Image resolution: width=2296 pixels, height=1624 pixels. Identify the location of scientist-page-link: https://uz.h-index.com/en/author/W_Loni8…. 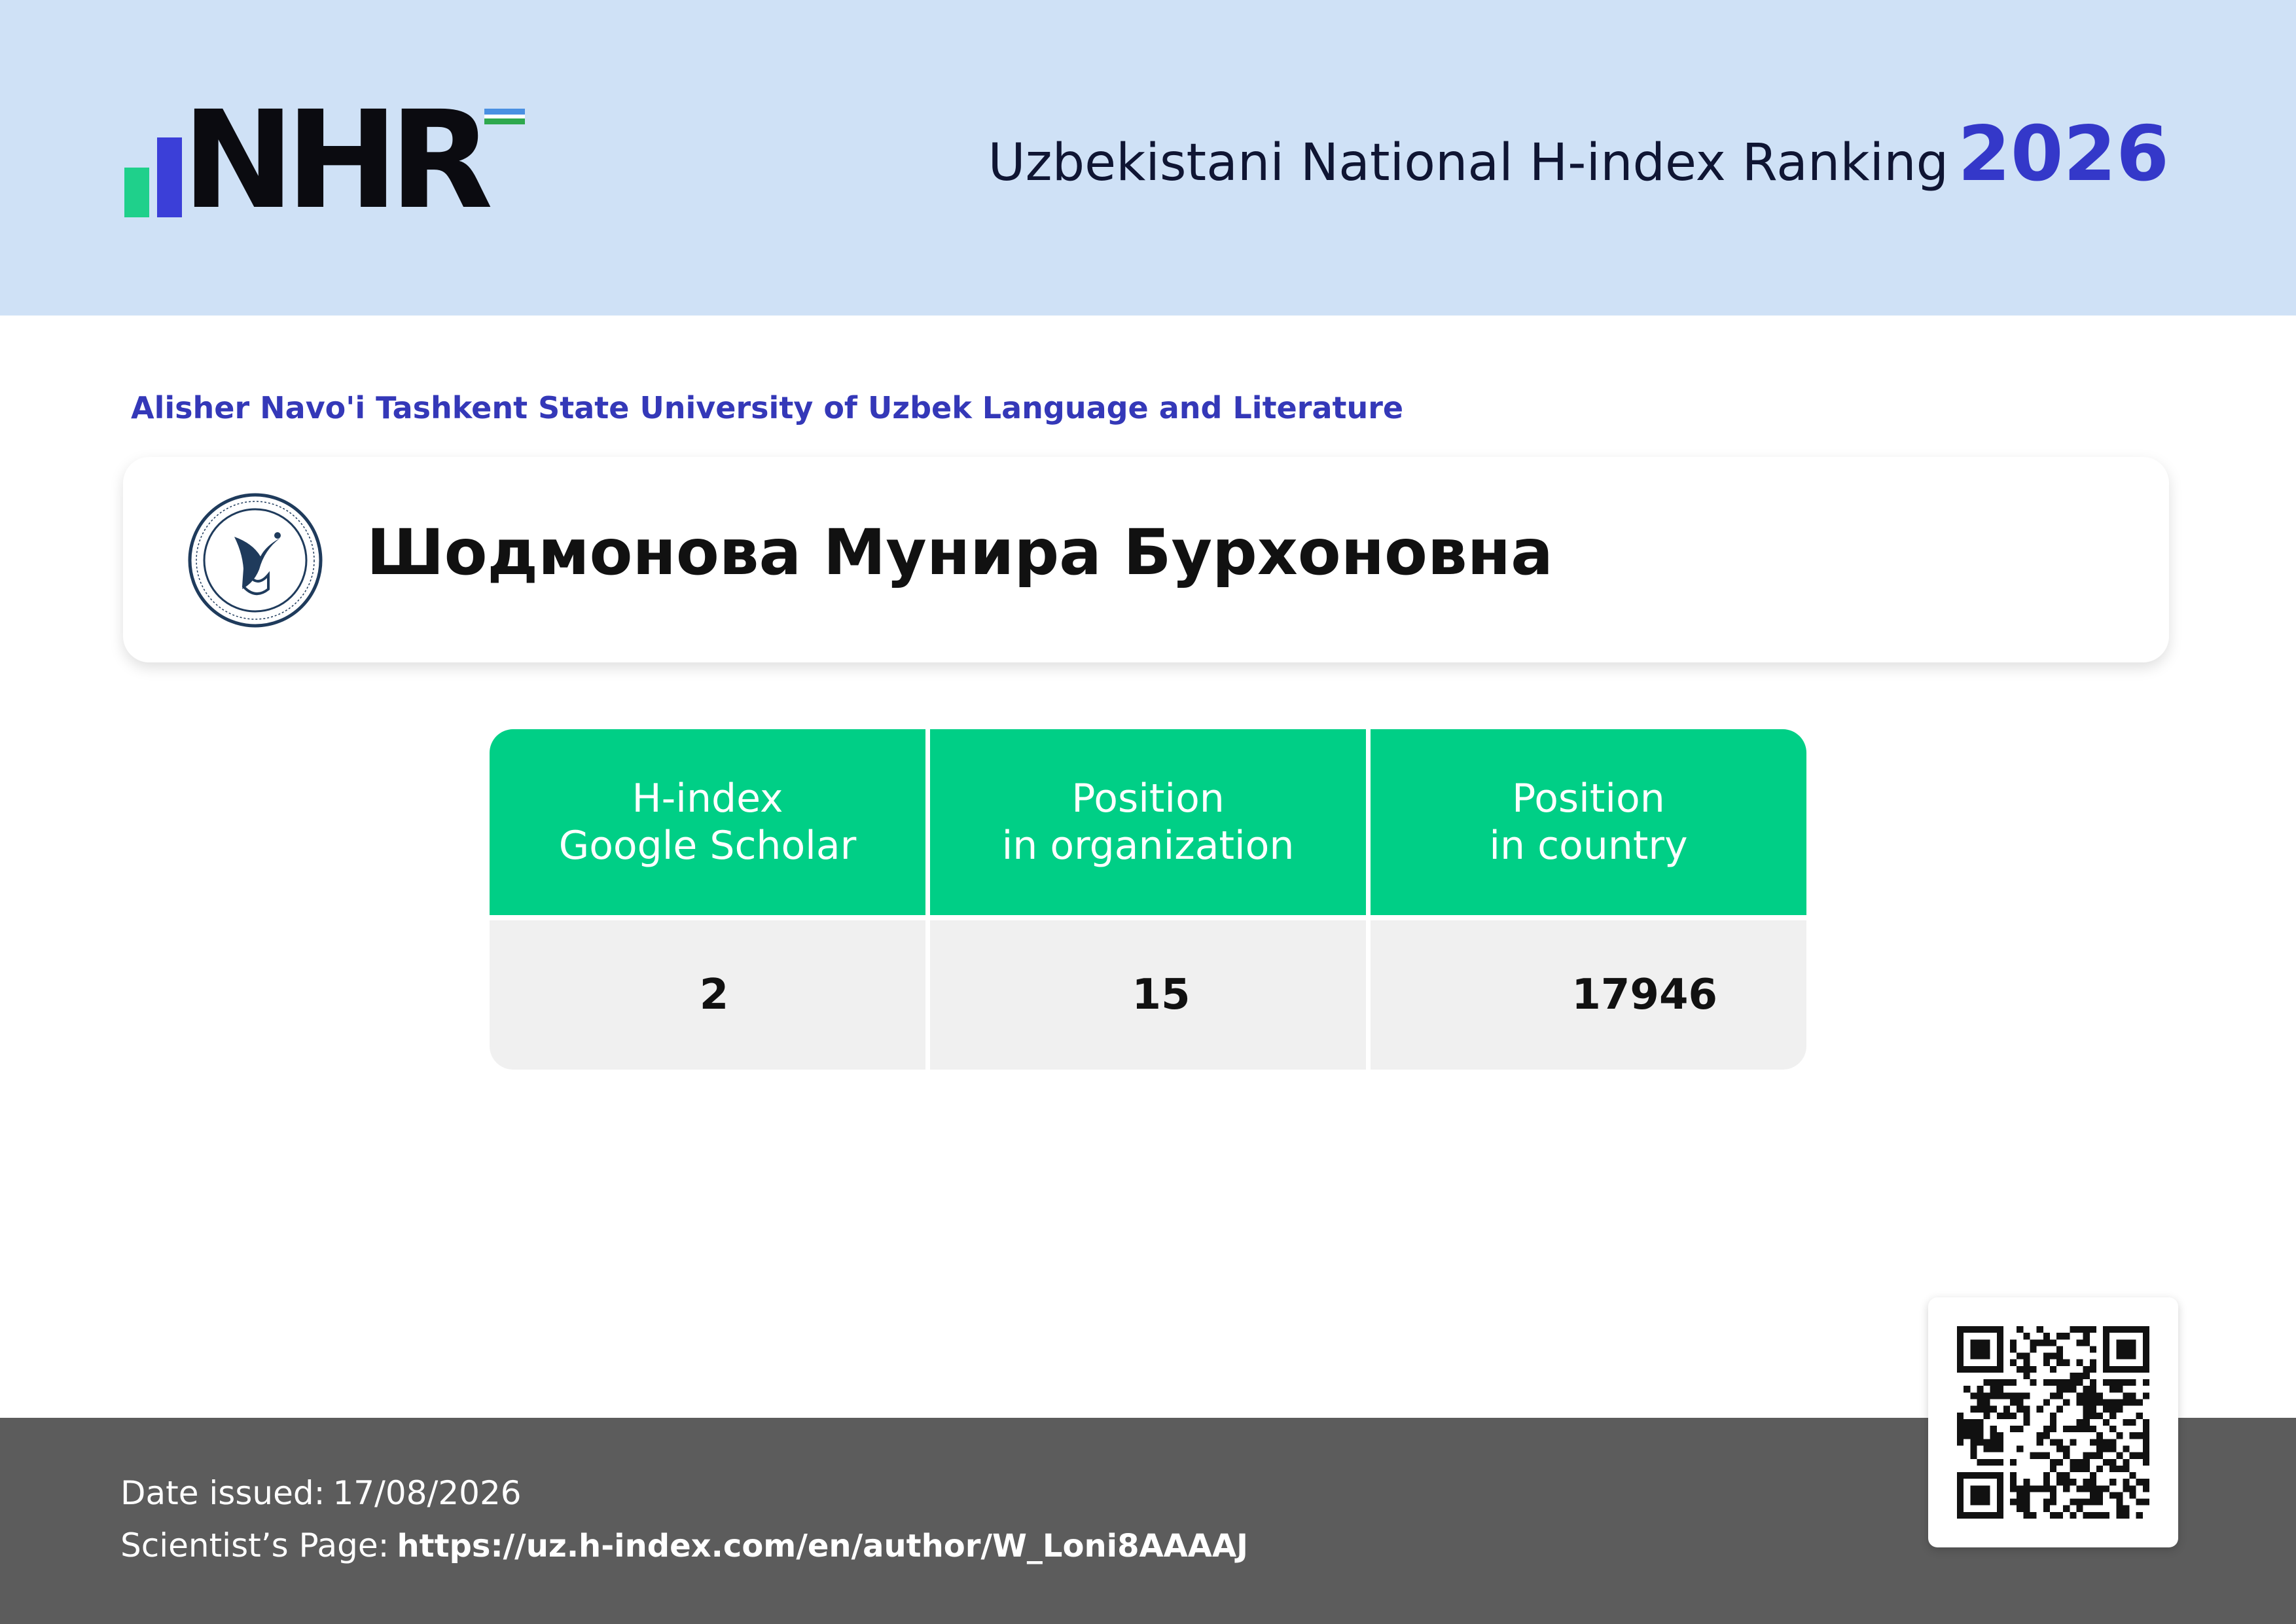
(822, 1546).